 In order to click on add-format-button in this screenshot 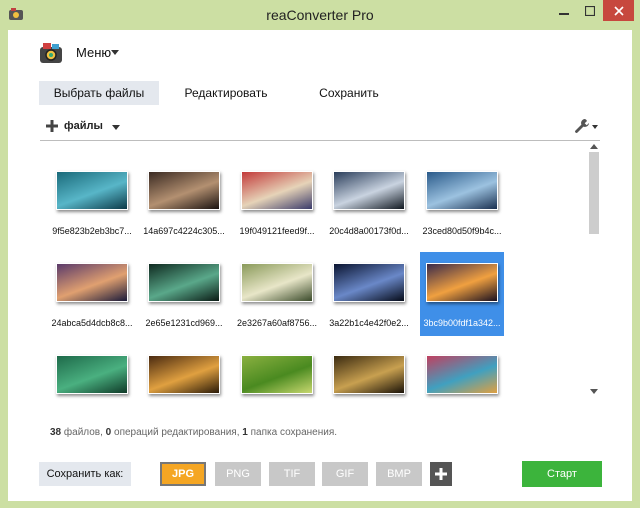, I will do `click(441, 474)`.